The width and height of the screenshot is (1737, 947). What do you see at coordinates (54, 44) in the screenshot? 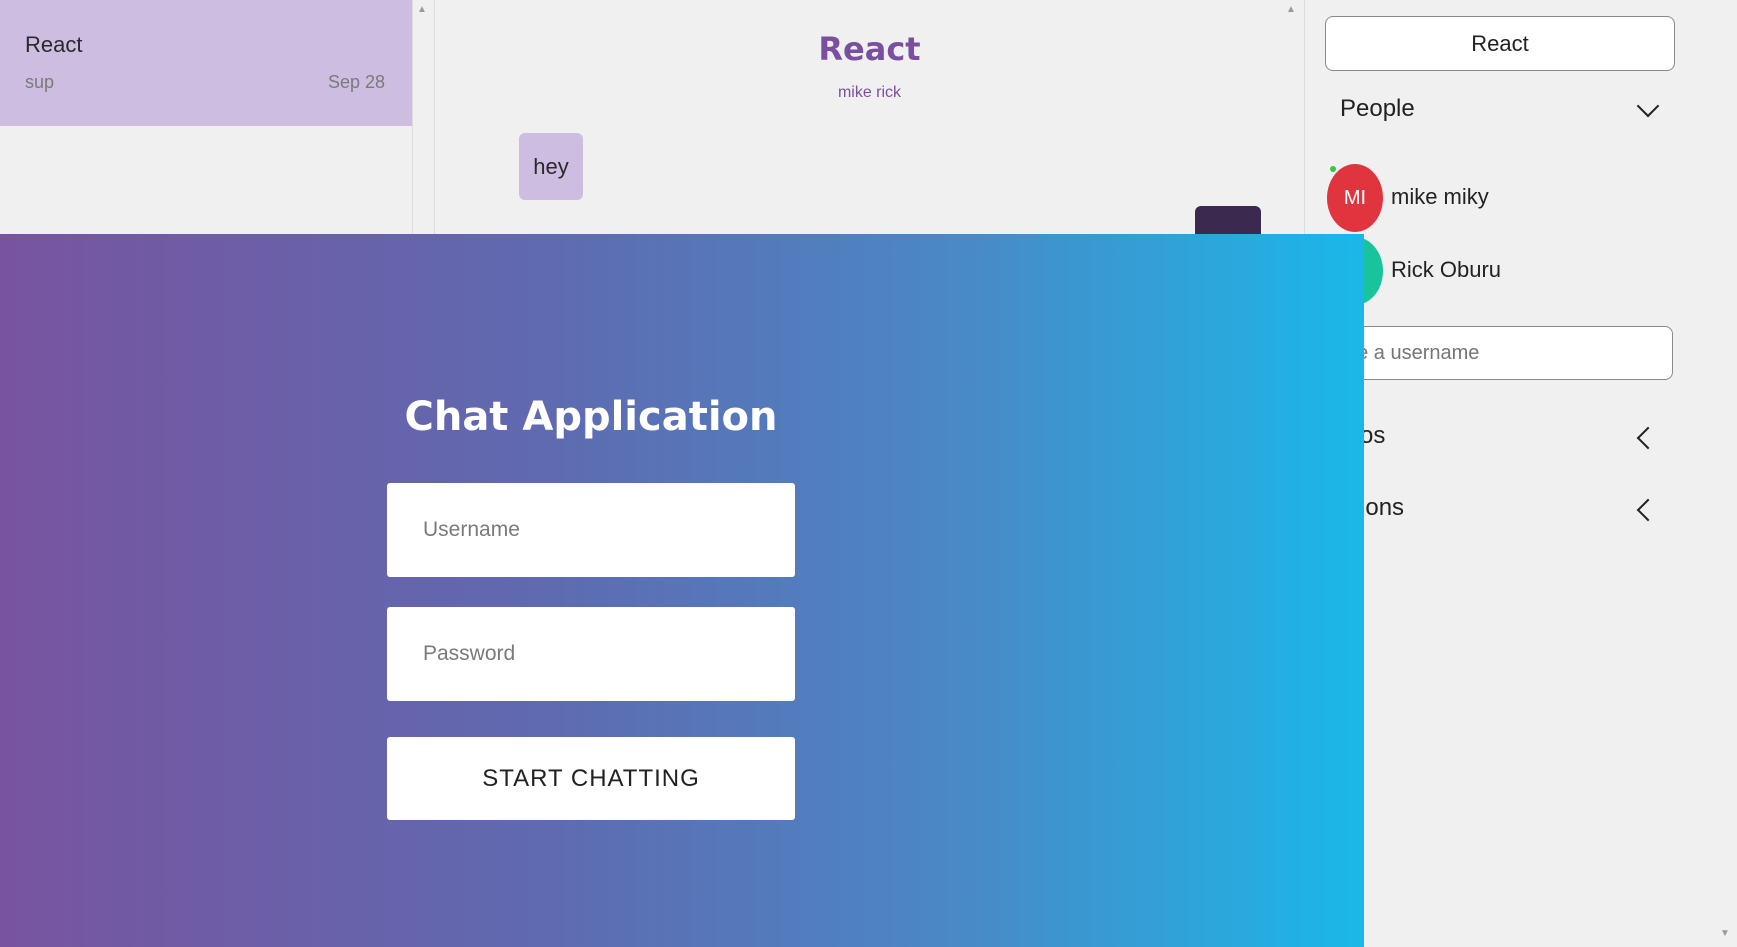
I see `chat-card-title: React` at bounding box center [54, 44].